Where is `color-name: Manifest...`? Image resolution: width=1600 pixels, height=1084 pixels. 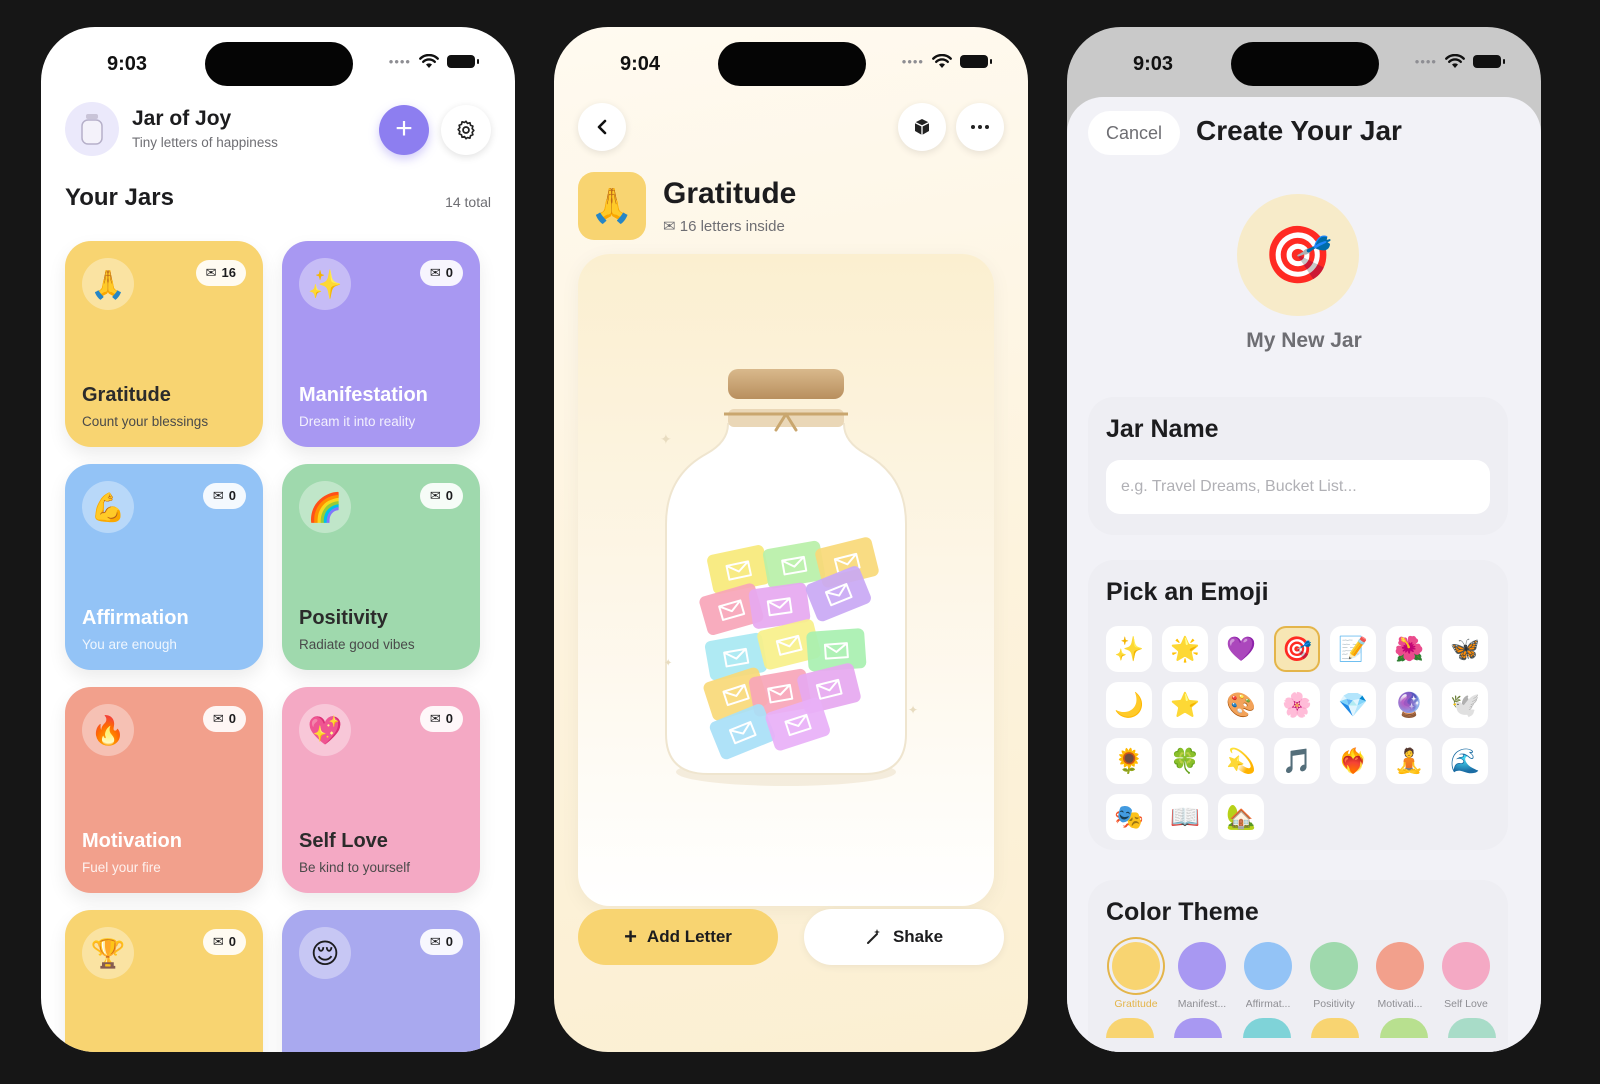 color-name: Manifest... is located at coordinates (1202, 1004).